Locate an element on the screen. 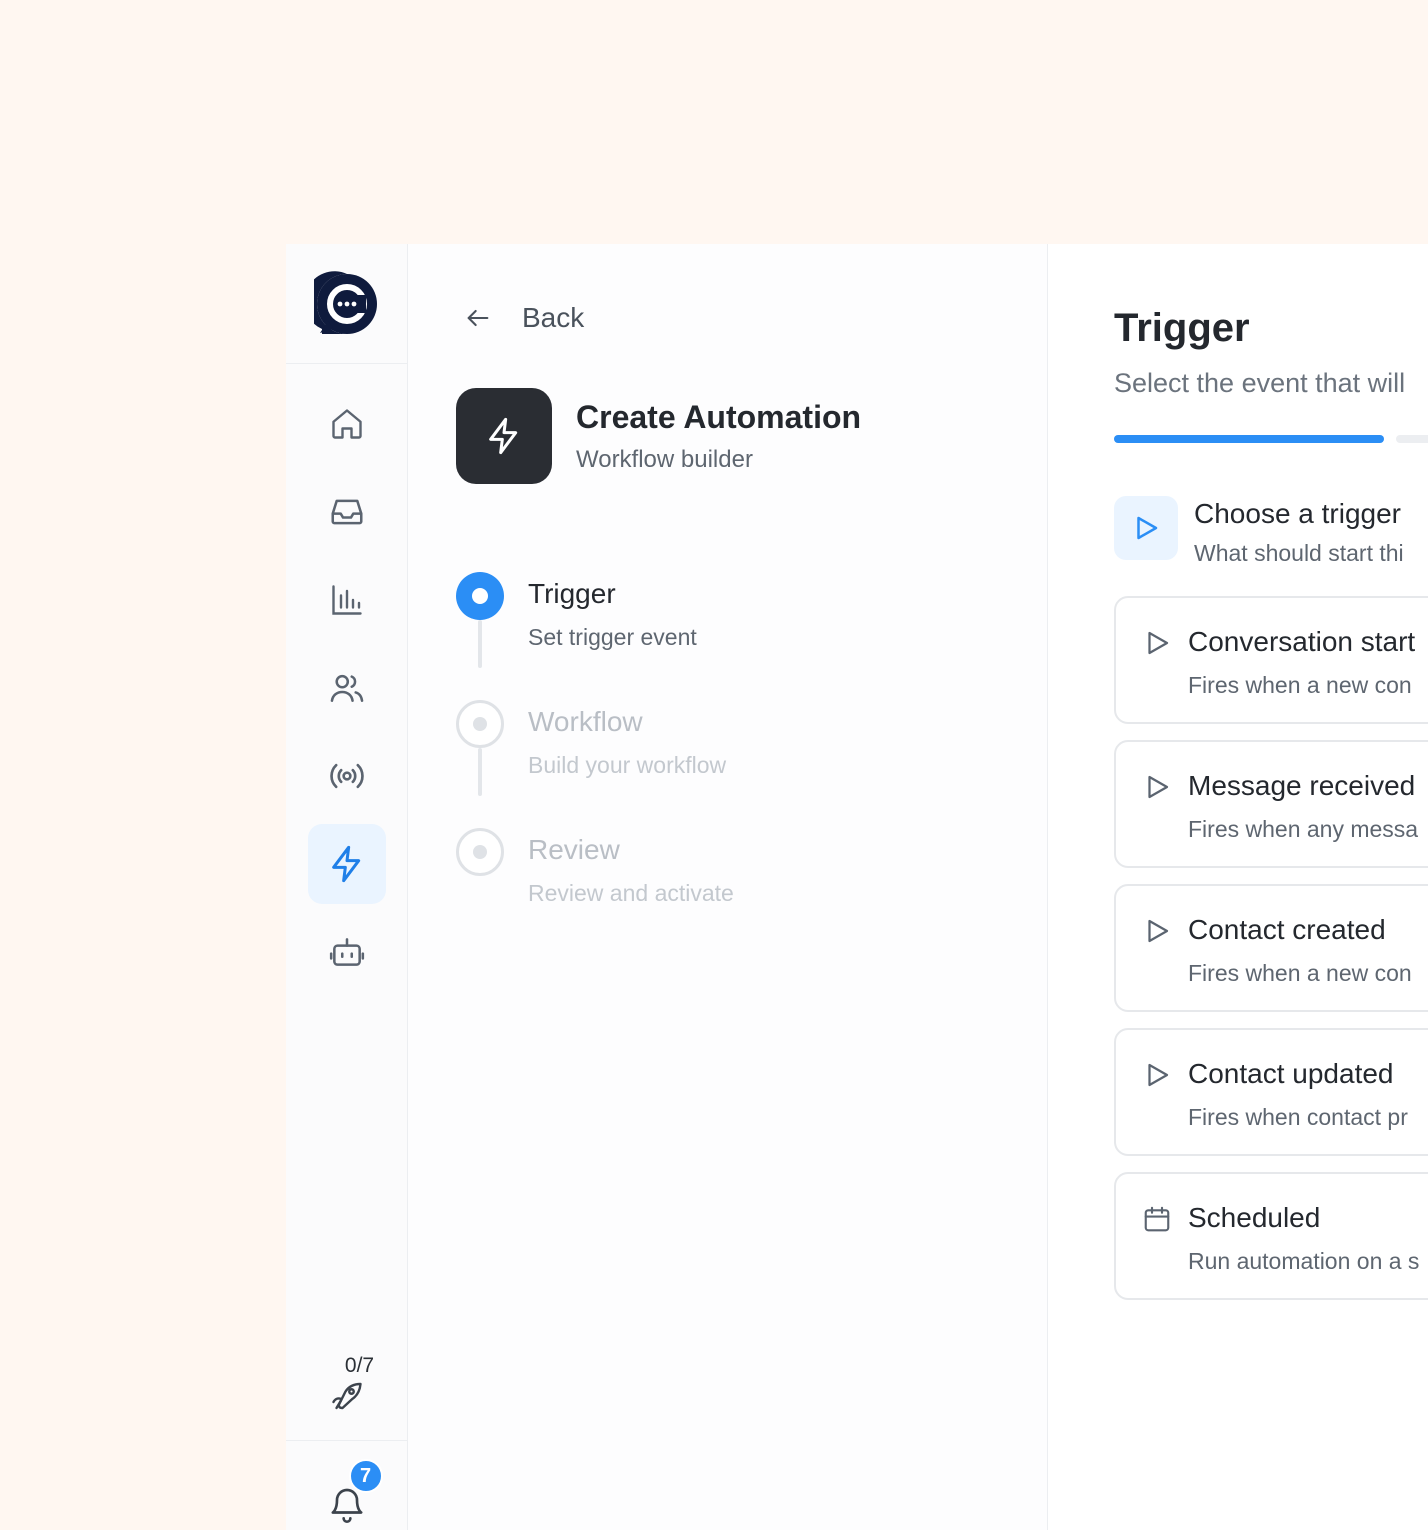 This screenshot has height=1530, width=1428. sidebar-item-contacts is located at coordinates (347, 688).